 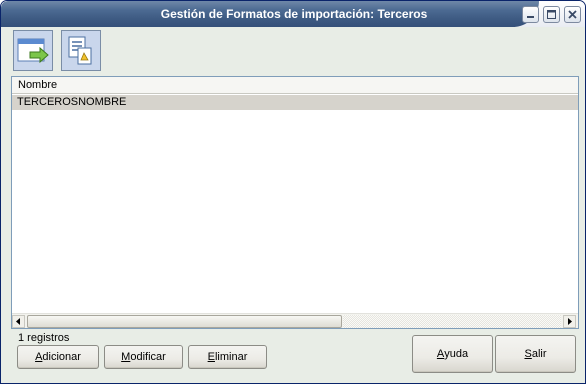 I want to click on horizontal-scrollbar, so click(x=295, y=320).